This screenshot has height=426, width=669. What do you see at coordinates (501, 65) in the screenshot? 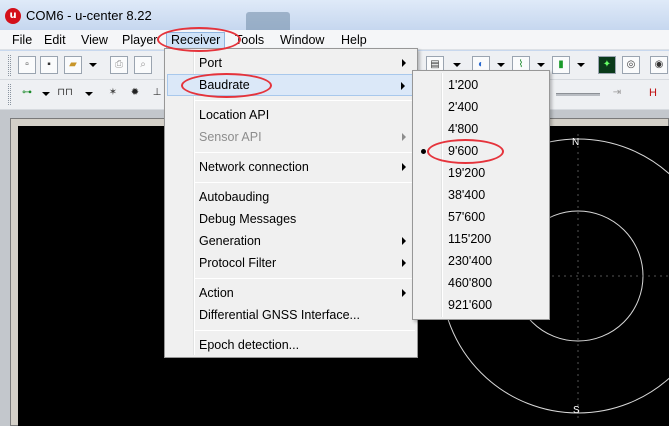
I see `satellite-dropdown-arrow` at bounding box center [501, 65].